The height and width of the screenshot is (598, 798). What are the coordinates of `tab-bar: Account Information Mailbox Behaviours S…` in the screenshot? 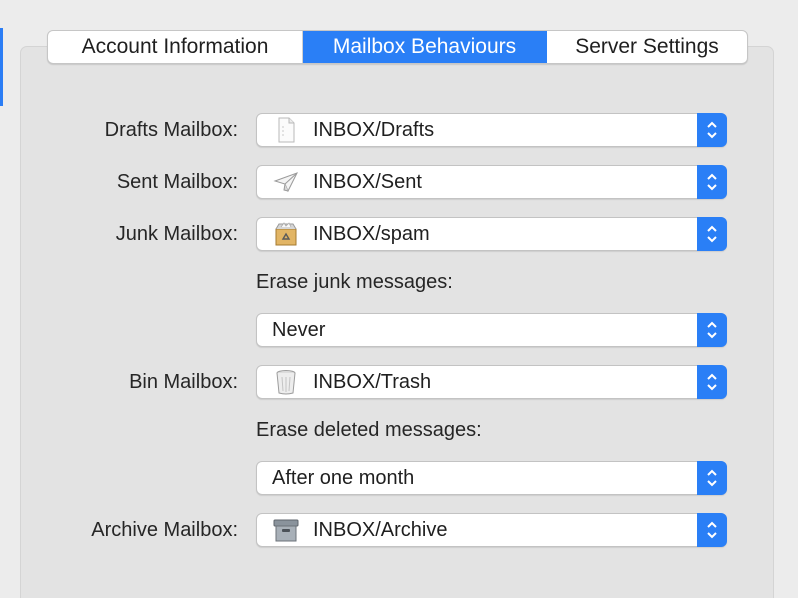 It's located at (397, 47).